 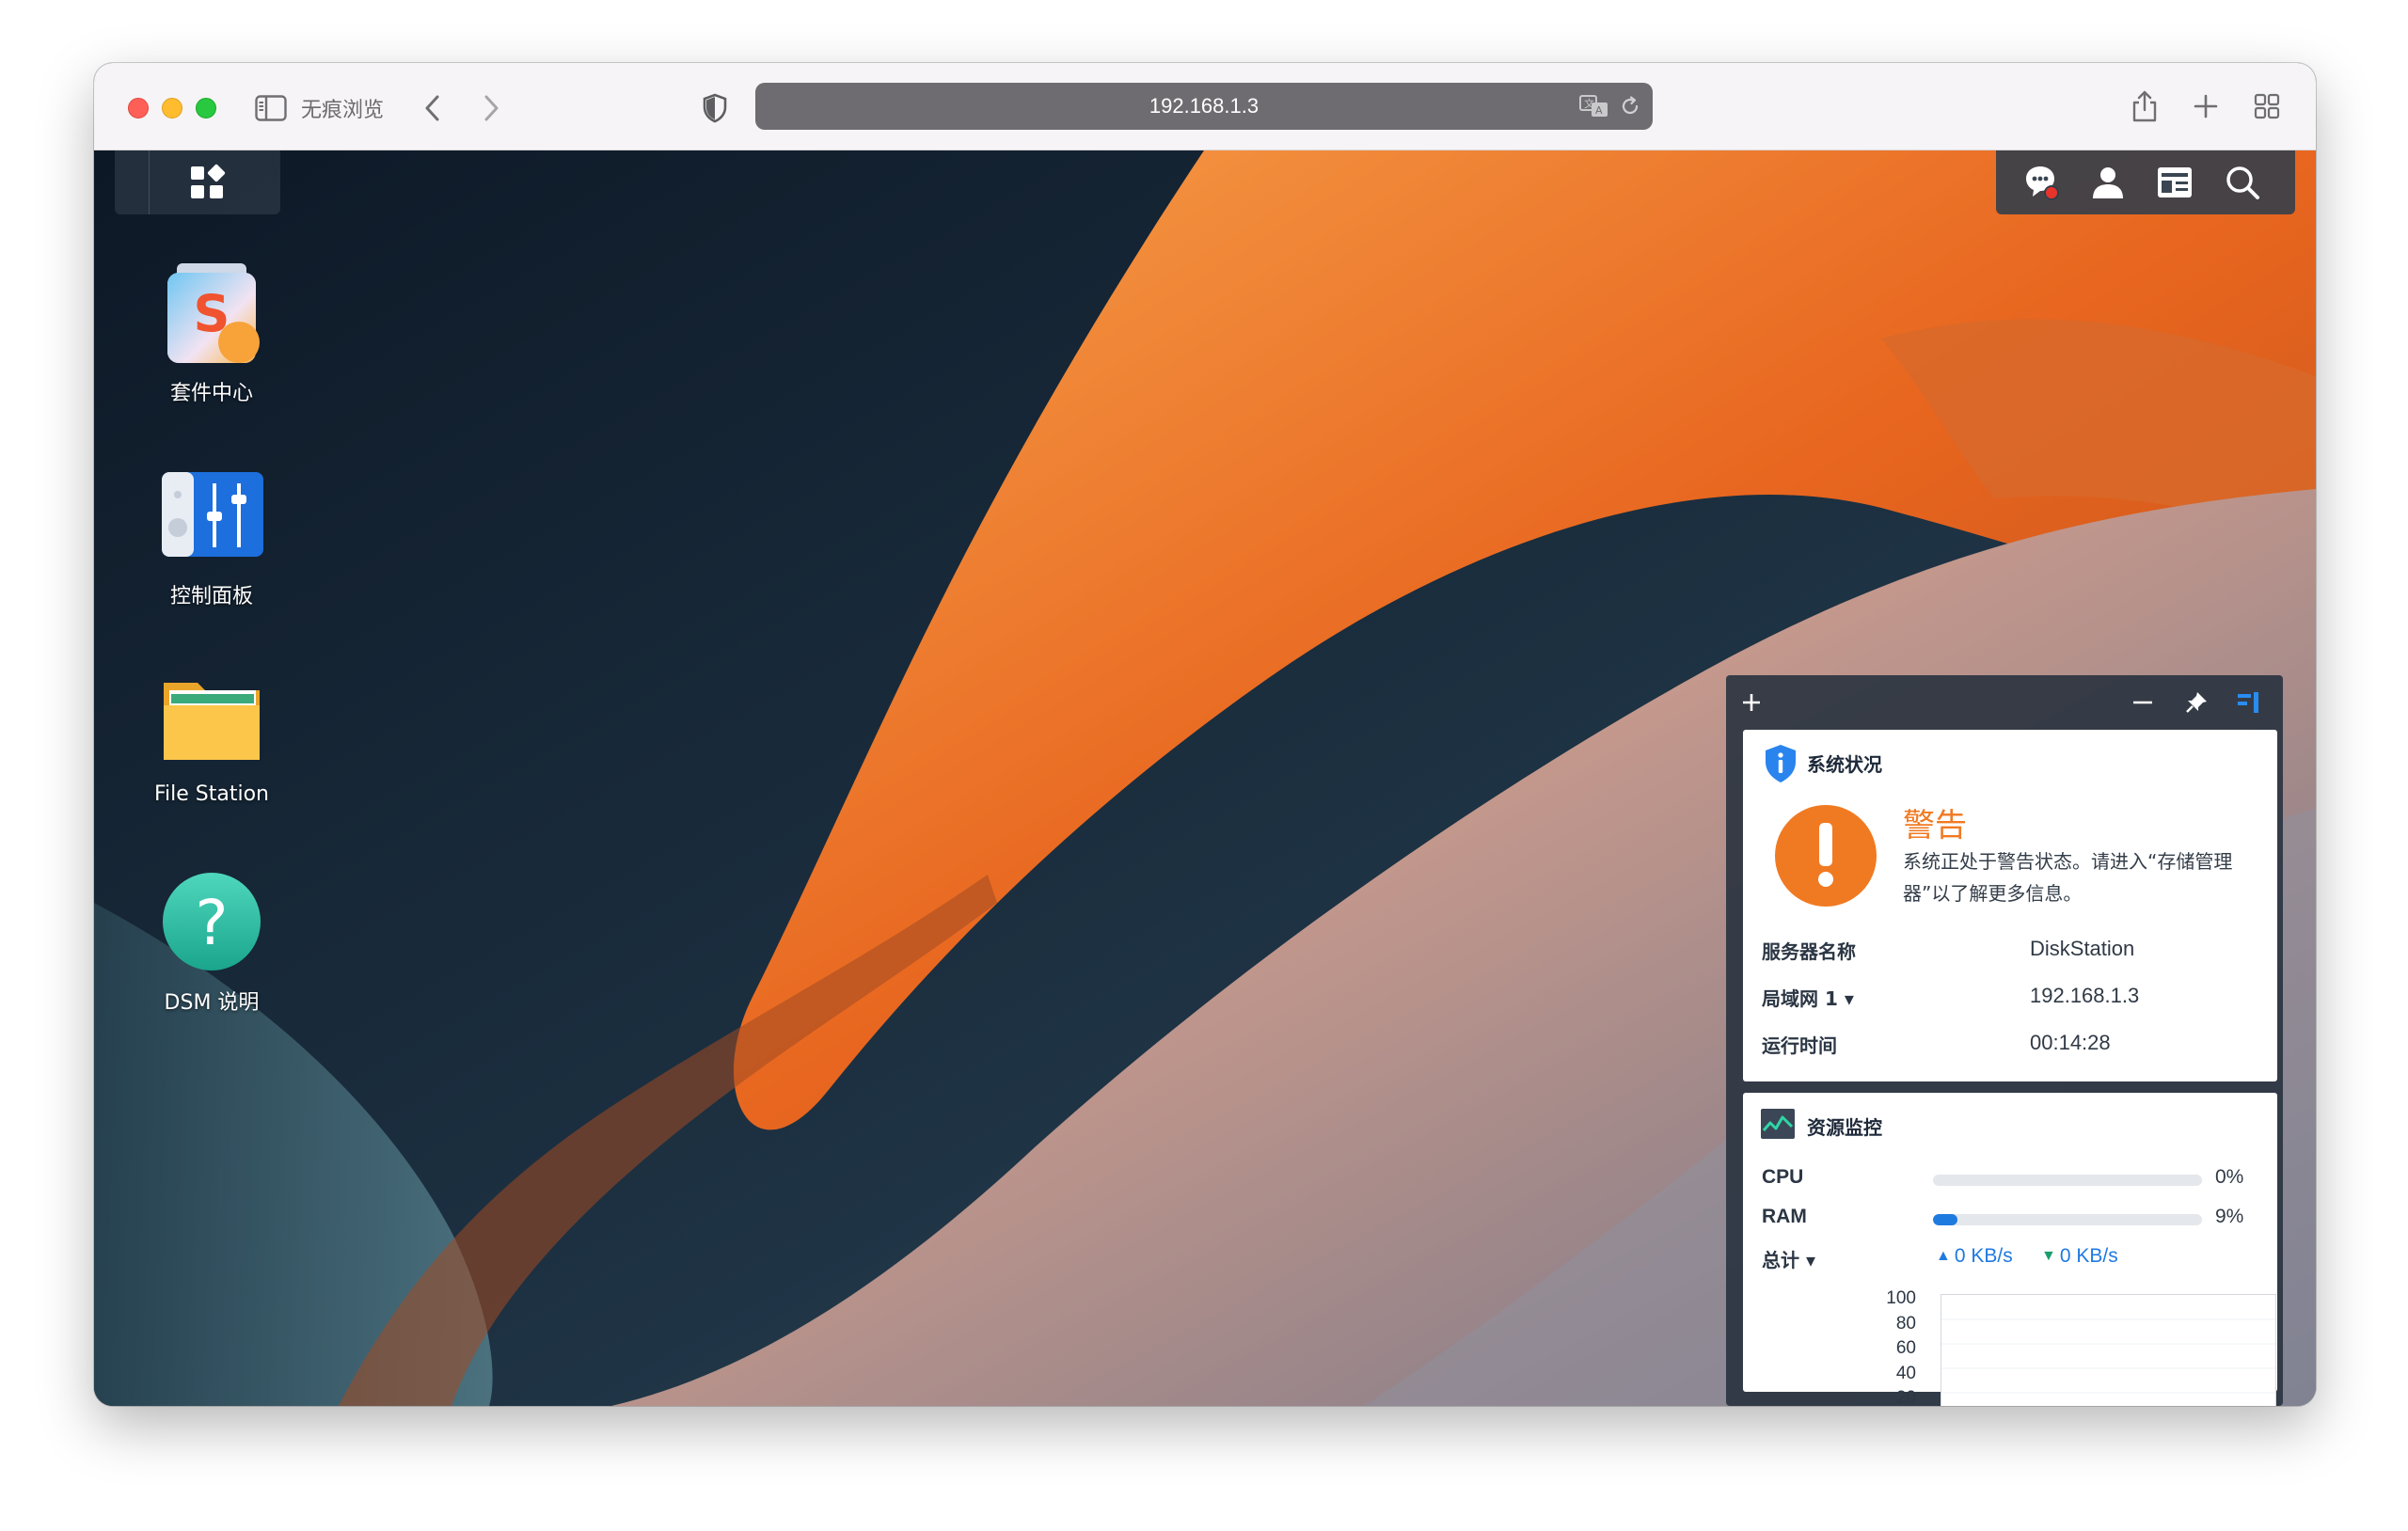 I want to click on info-value: DiskStation, so click(x=2082, y=948).